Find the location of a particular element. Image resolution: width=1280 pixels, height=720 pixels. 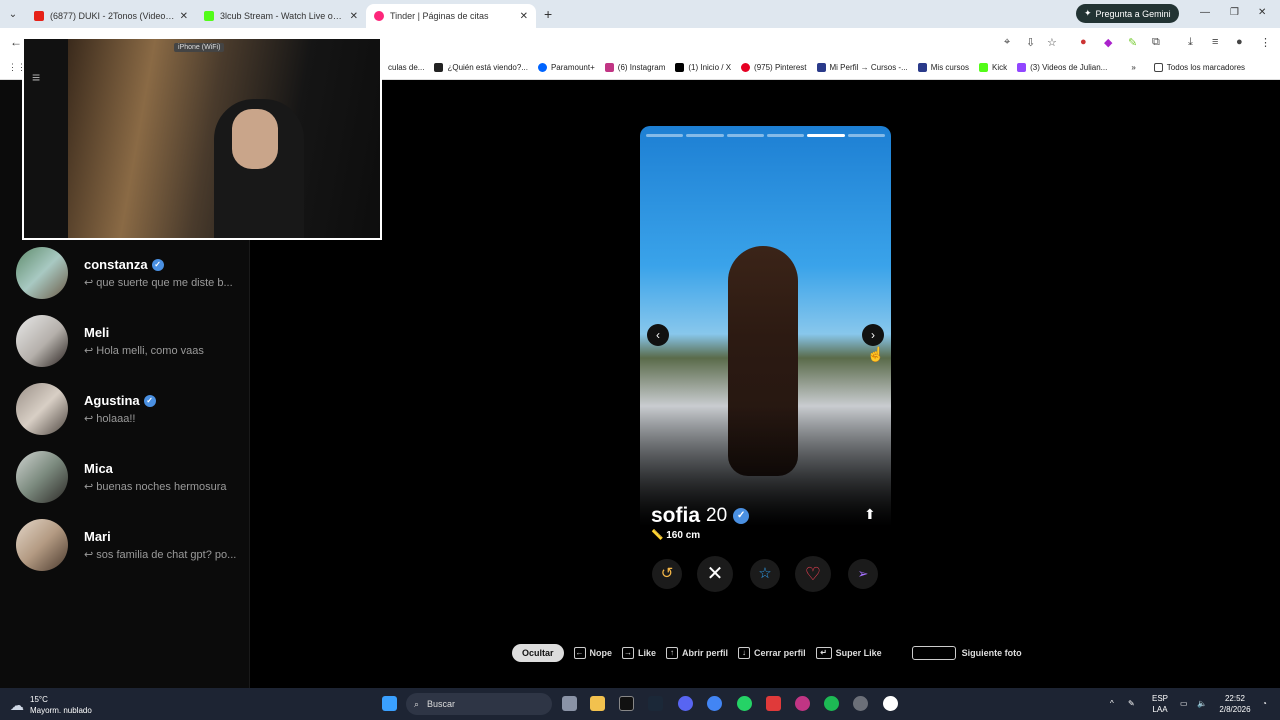

clock: 22:52 2/8/2026 is located at coordinates (1235, 704).